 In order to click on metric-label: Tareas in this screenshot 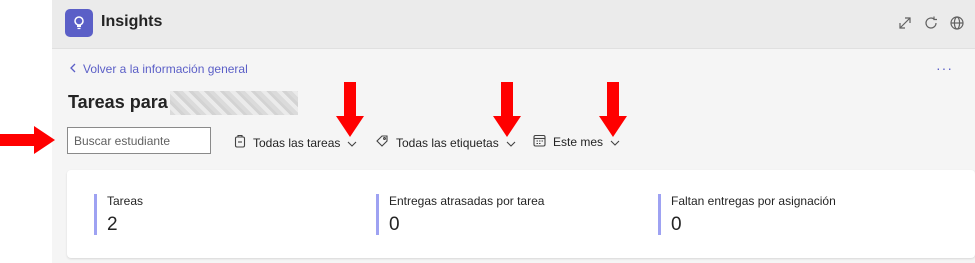, I will do `click(125, 201)`.